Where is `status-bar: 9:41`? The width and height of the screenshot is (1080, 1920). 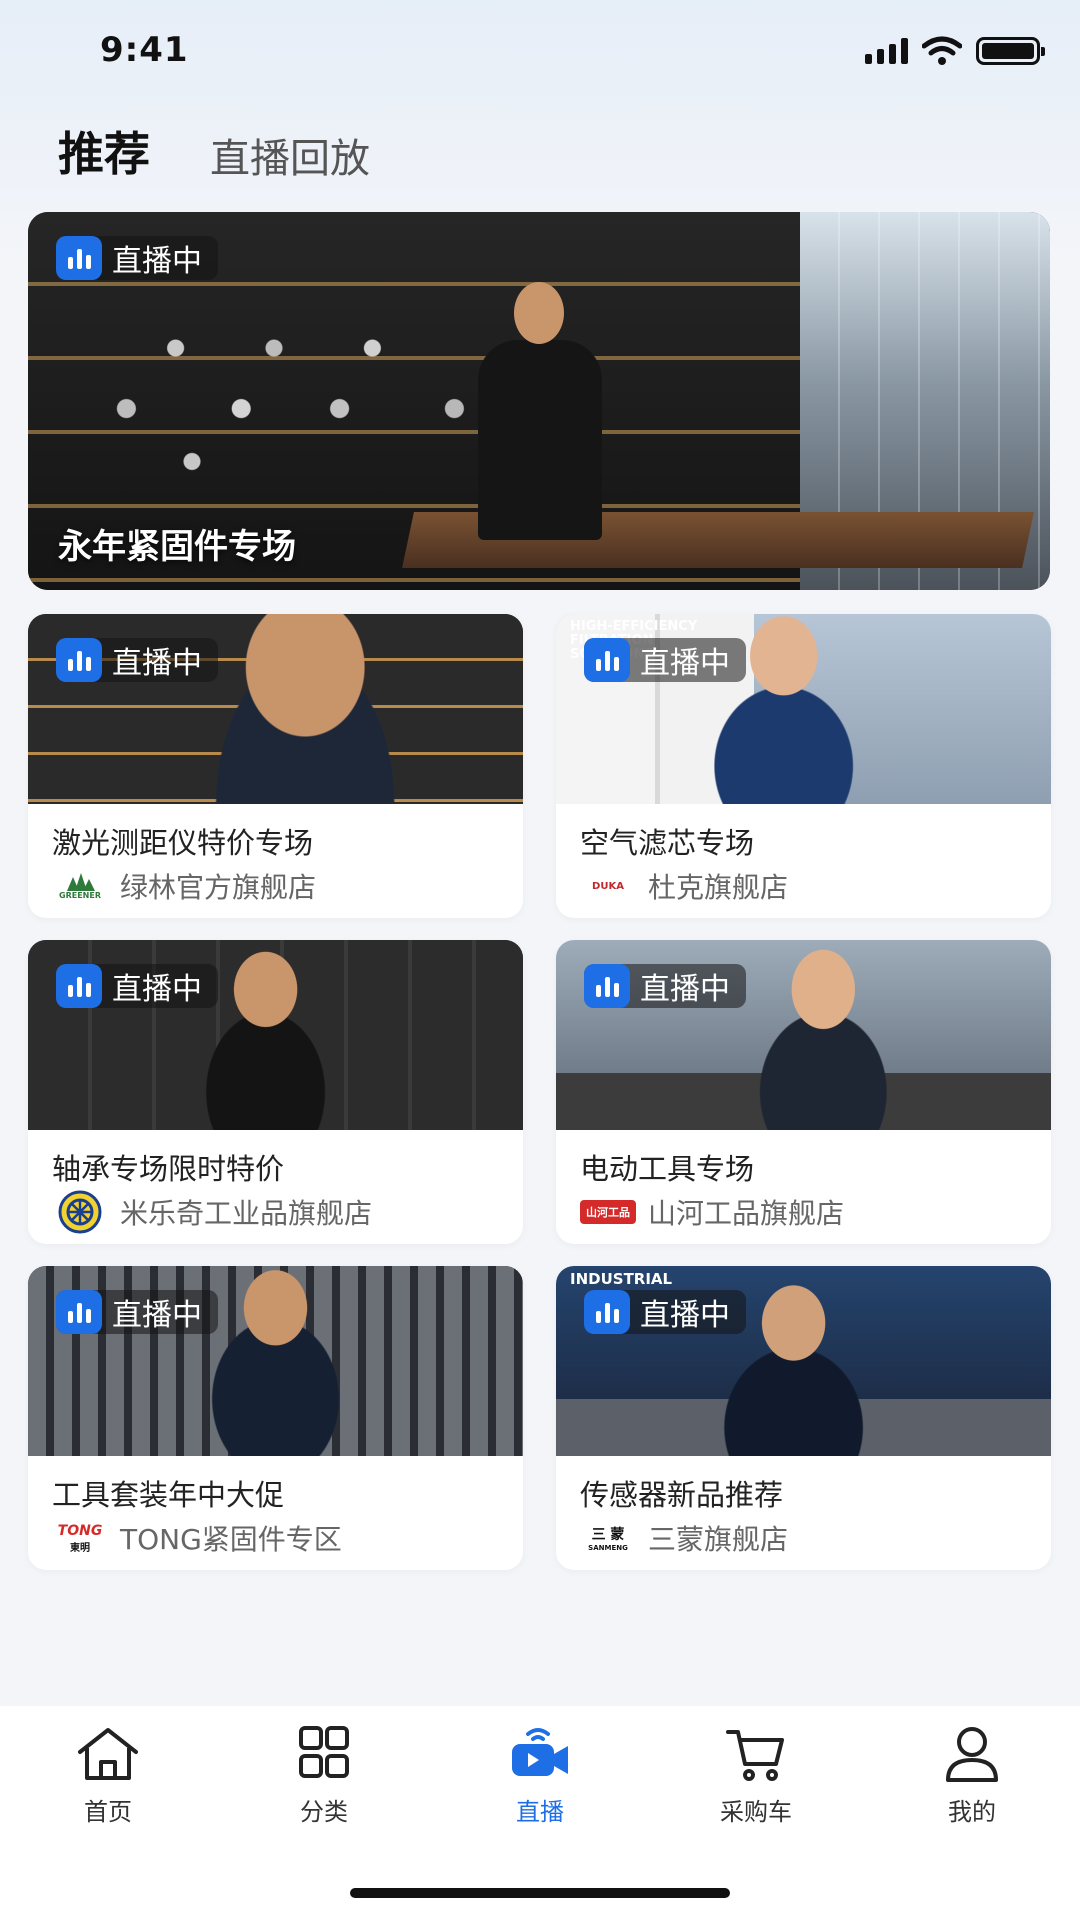 status-bar: 9:41 is located at coordinates (540, 50).